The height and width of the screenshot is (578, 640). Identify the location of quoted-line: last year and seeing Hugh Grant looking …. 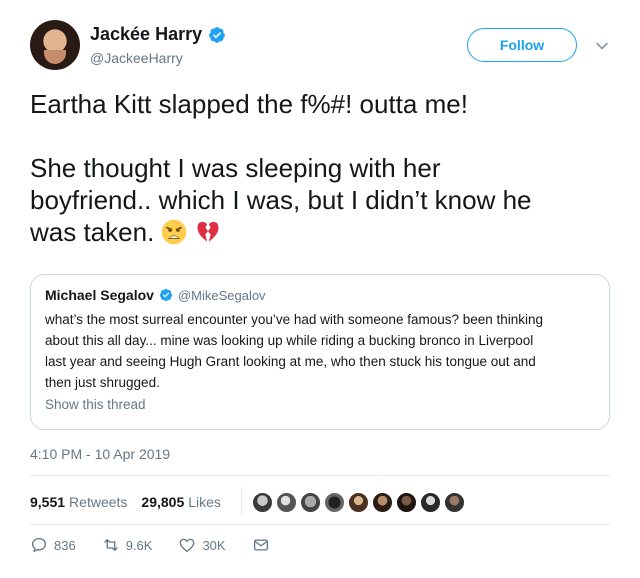
(290, 361).